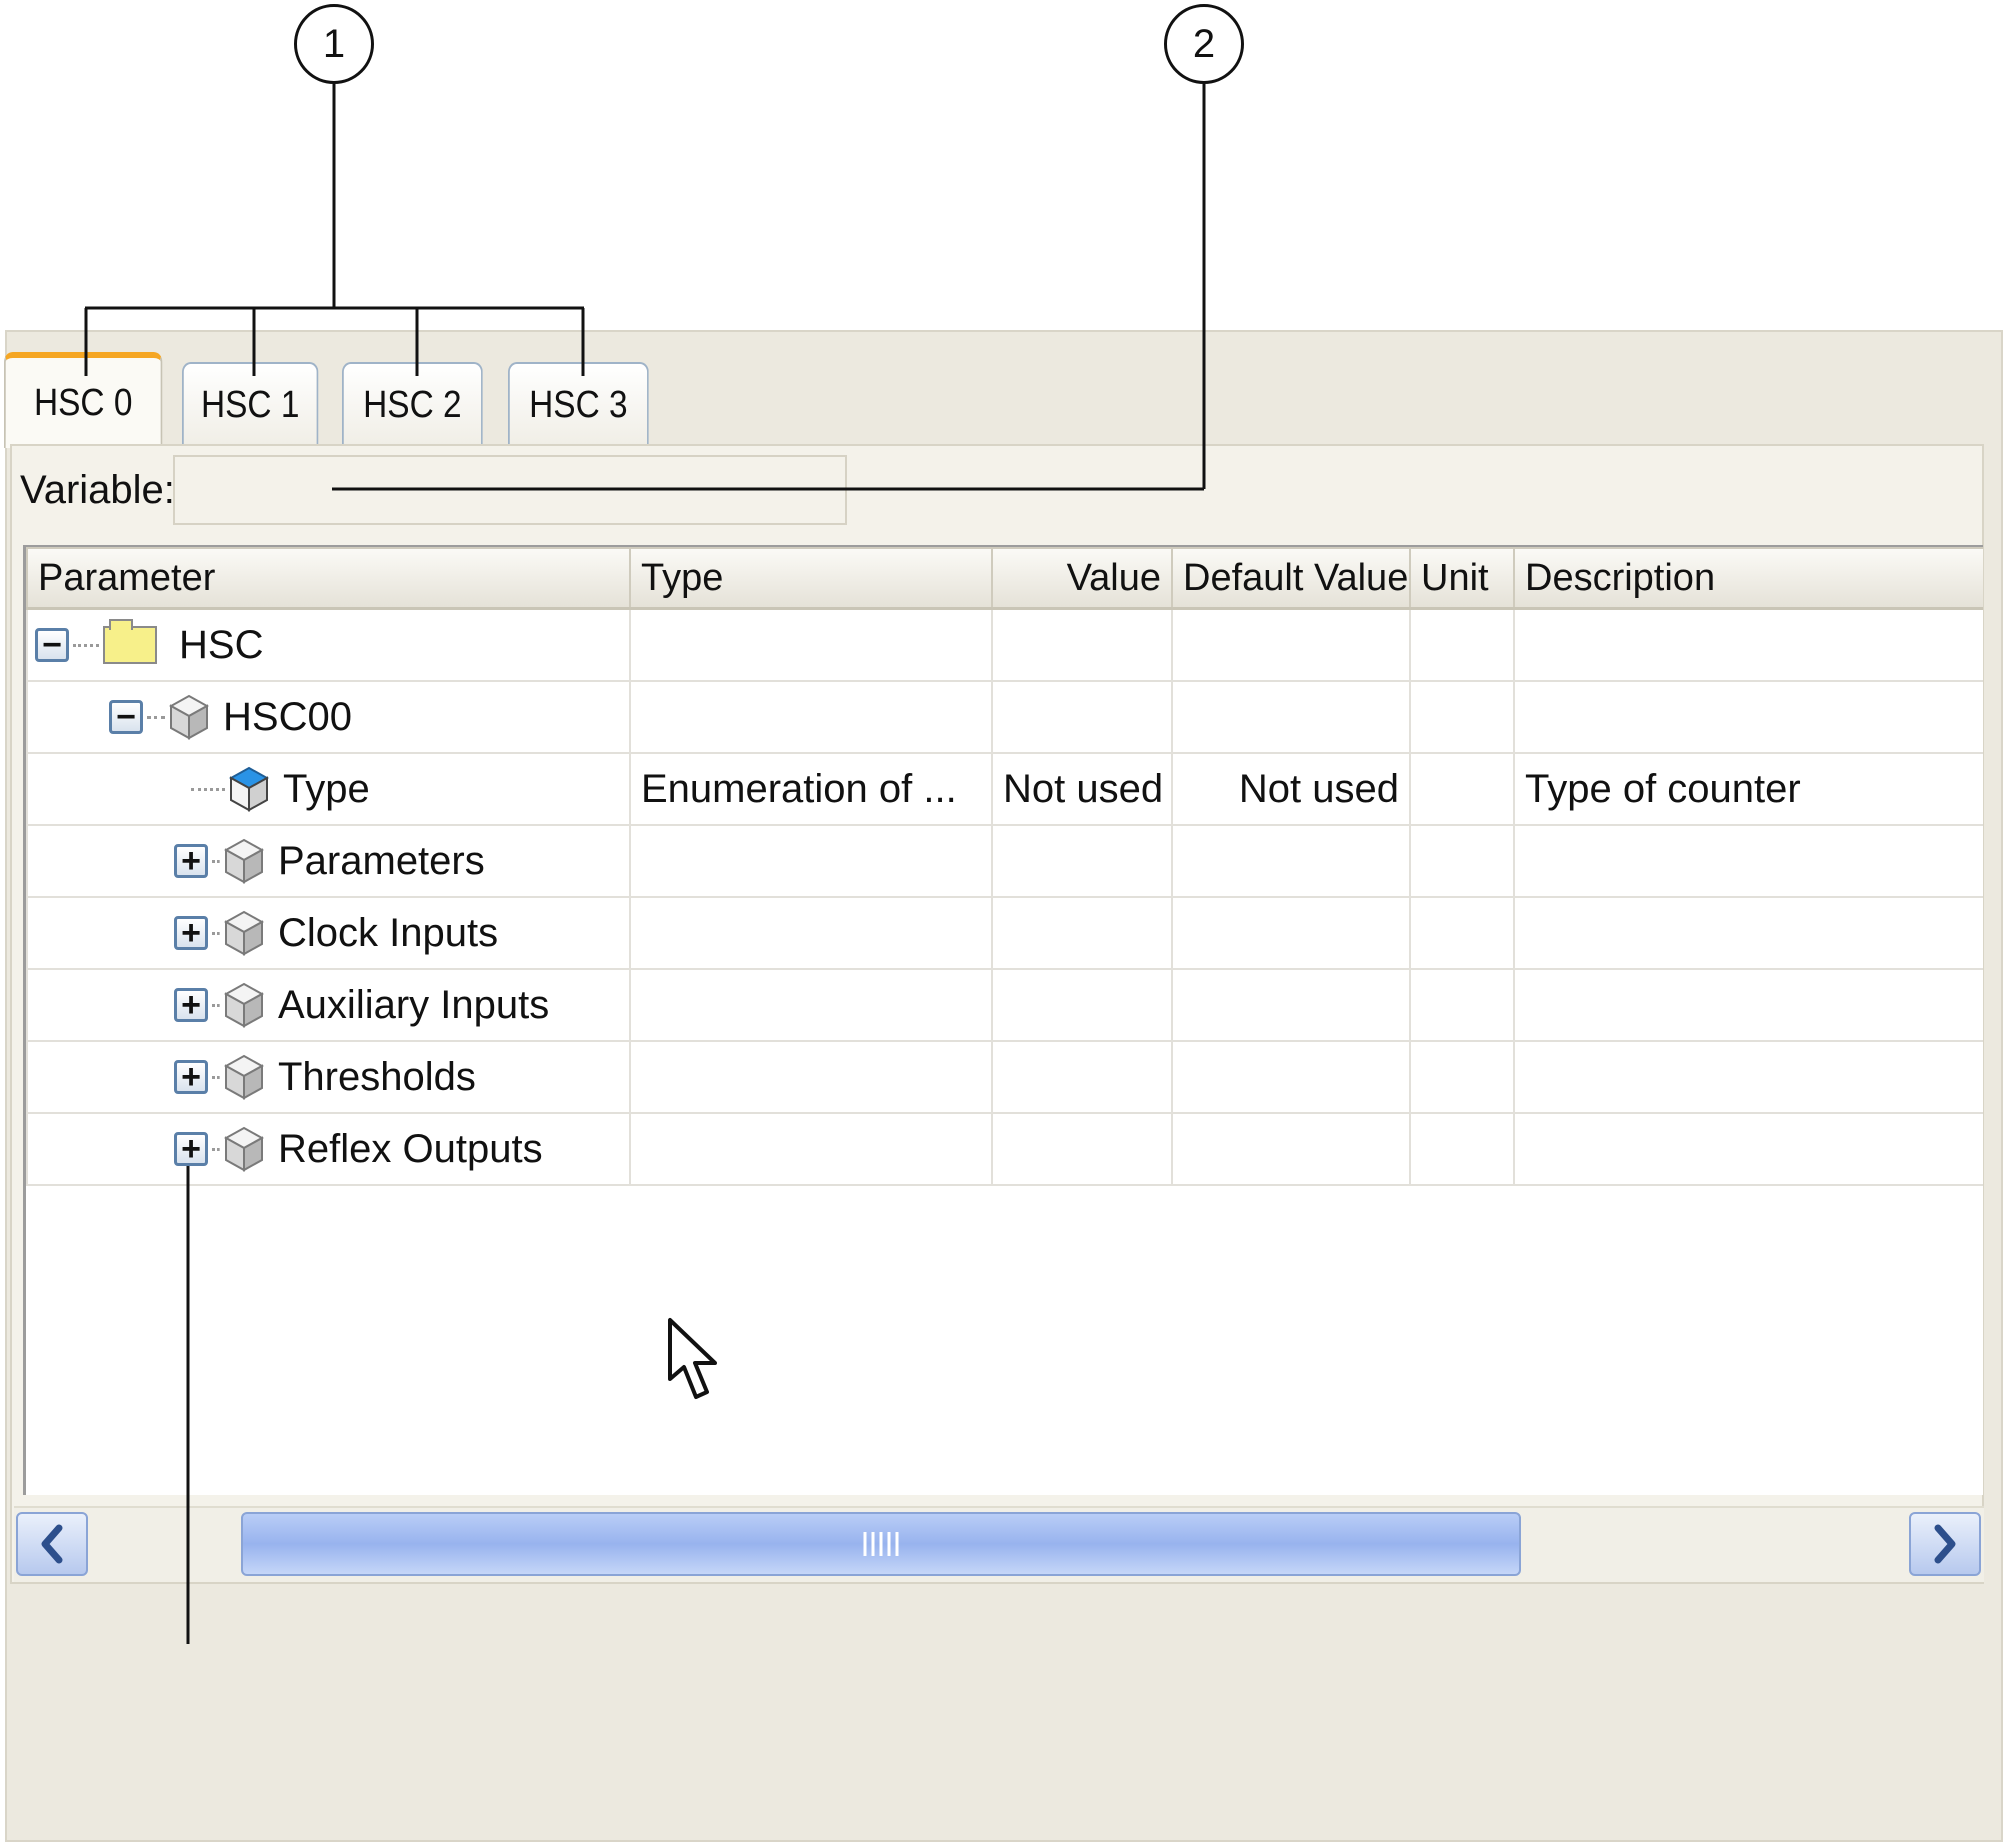  I want to click on callout-1: 1, so click(334, 44).